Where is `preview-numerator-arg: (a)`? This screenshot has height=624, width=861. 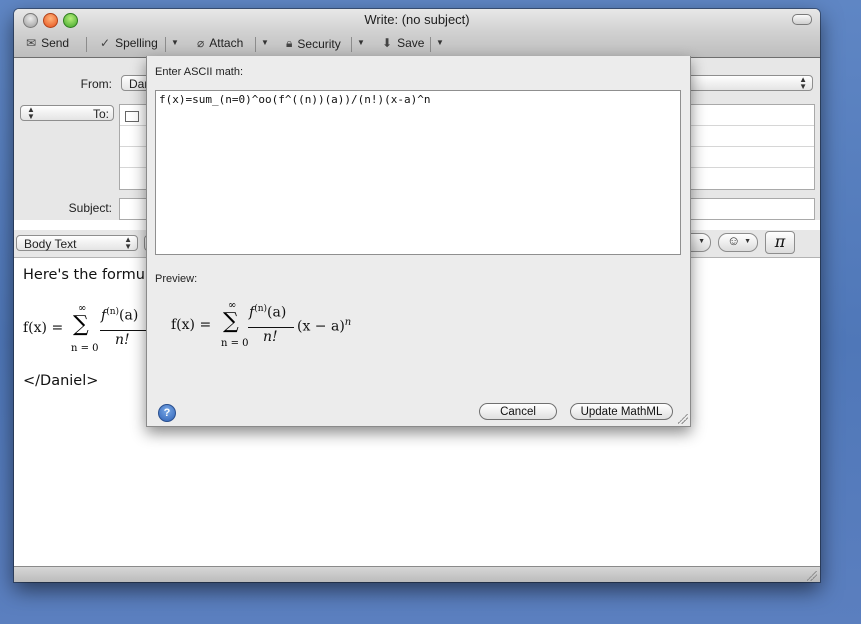 preview-numerator-arg: (a) is located at coordinates (277, 312).